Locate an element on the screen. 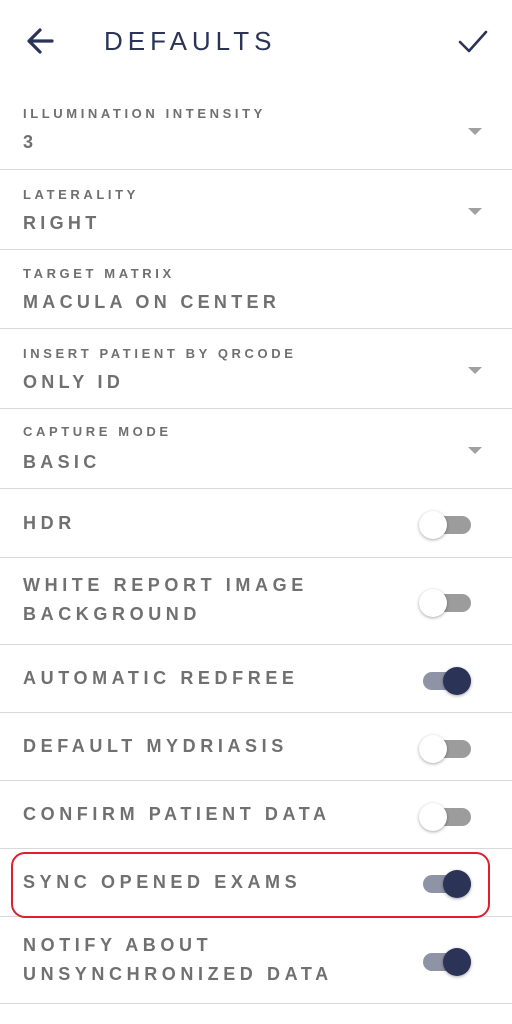 The image size is (512, 1024). automatic-redfree-switch is located at coordinates (447, 679).